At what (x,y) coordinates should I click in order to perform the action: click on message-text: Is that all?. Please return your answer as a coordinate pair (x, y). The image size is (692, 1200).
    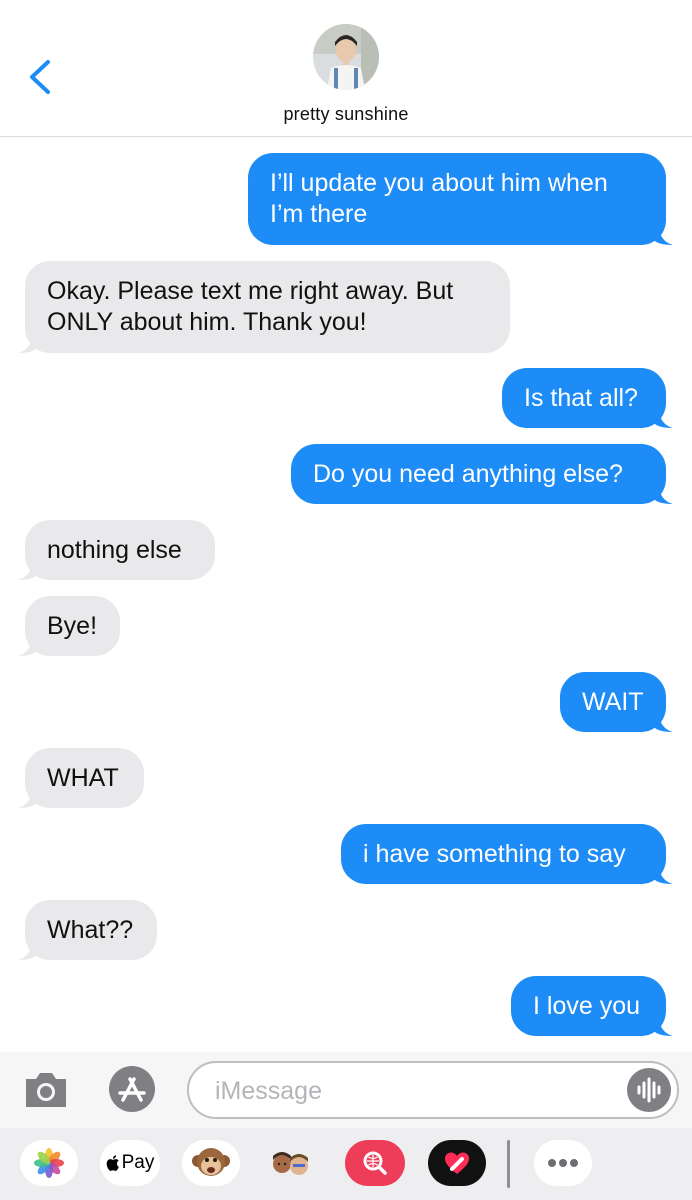
    Looking at the image, I should click on (581, 397).